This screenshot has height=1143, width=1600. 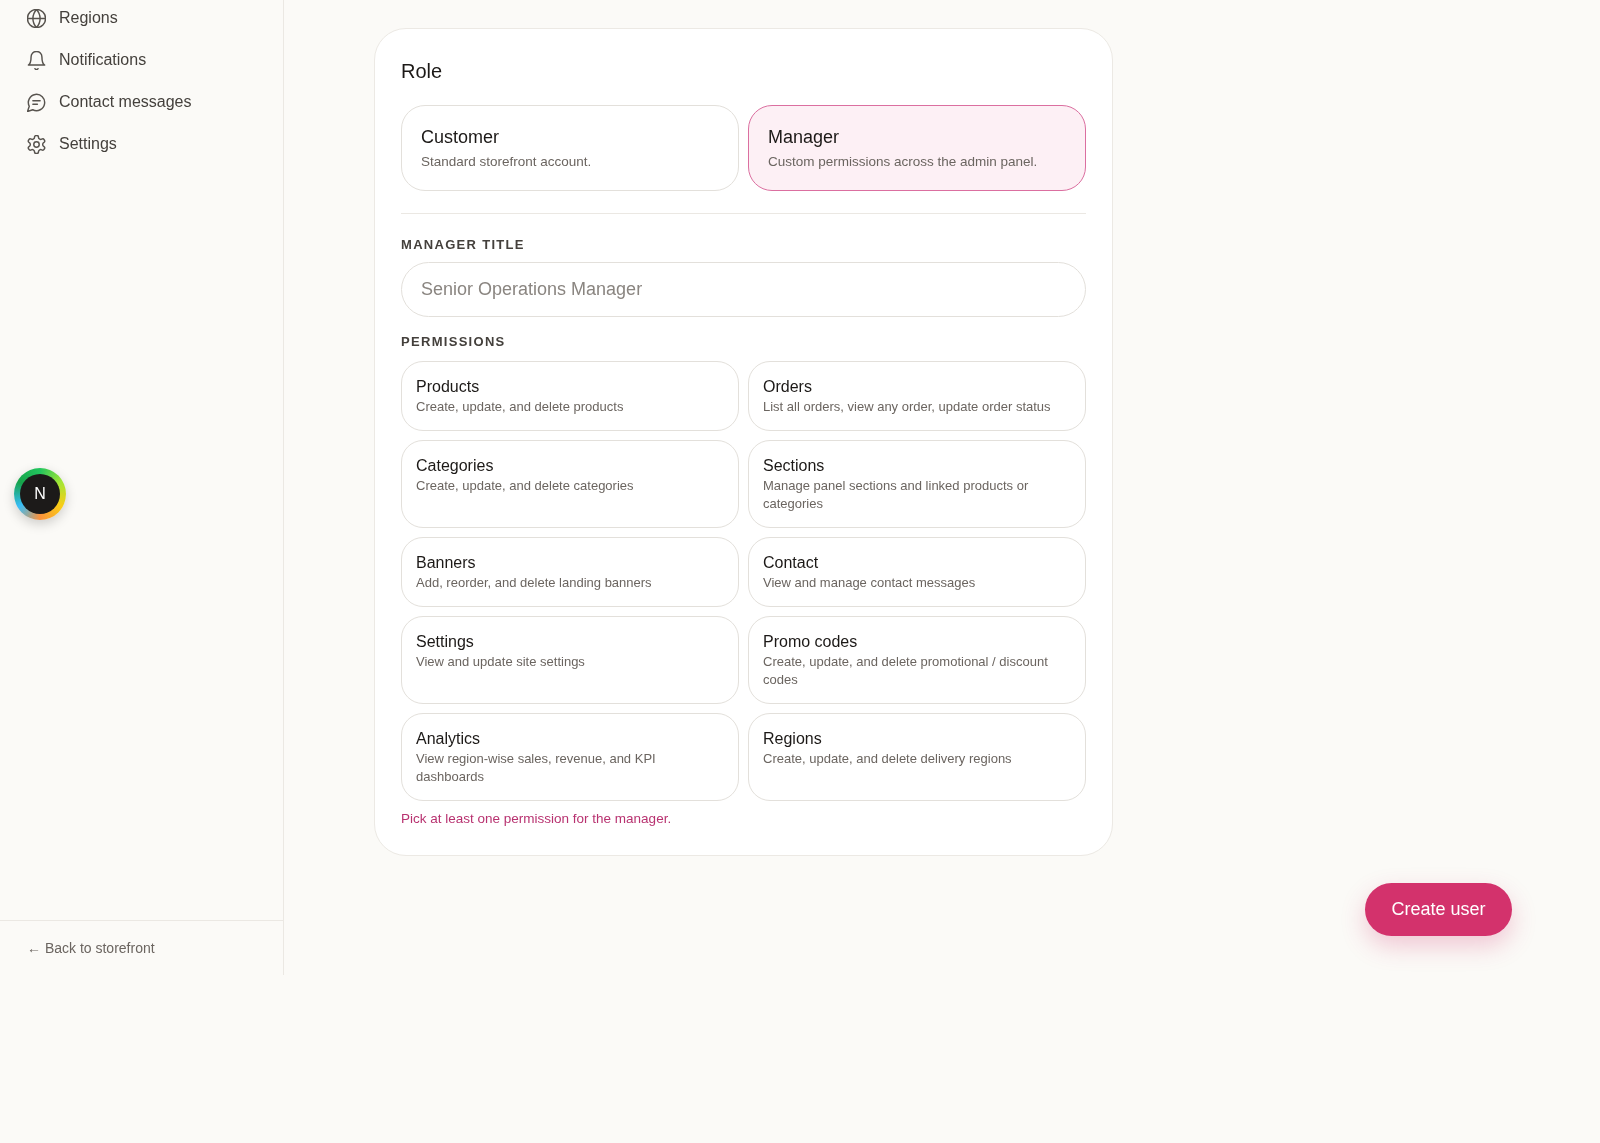 What do you see at coordinates (36, 144) in the screenshot?
I see `settings-icon` at bounding box center [36, 144].